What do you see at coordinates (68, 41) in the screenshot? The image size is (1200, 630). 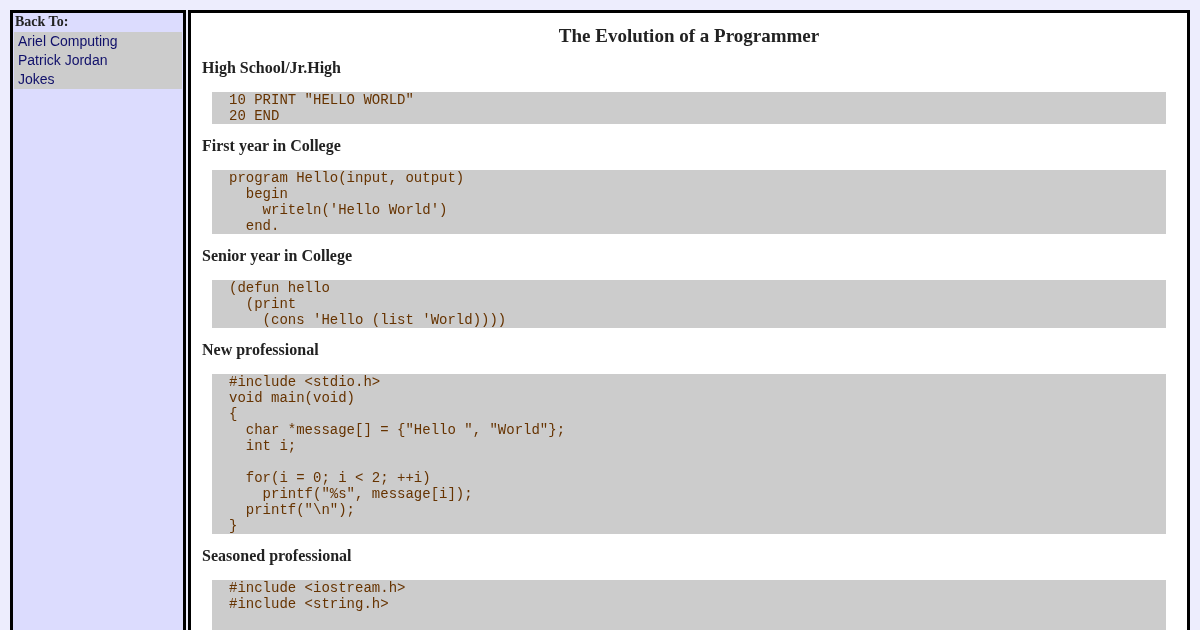 I see `nav-link: Ariel Computing` at bounding box center [68, 41].